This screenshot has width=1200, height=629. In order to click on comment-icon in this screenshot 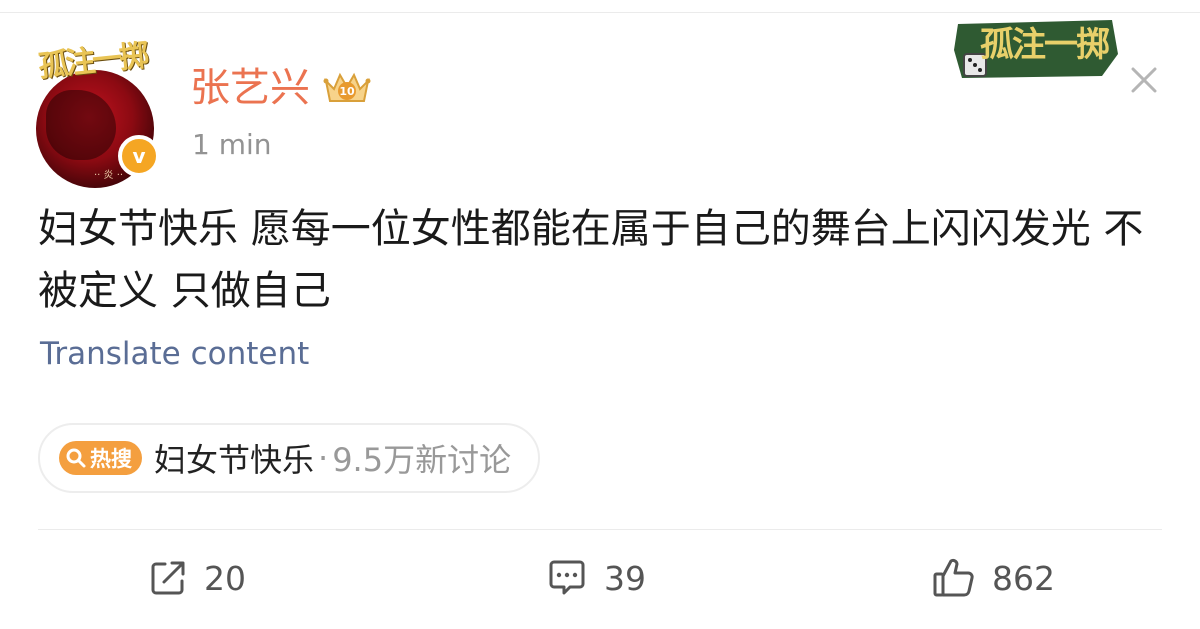, I will do `click(567, 577)`.